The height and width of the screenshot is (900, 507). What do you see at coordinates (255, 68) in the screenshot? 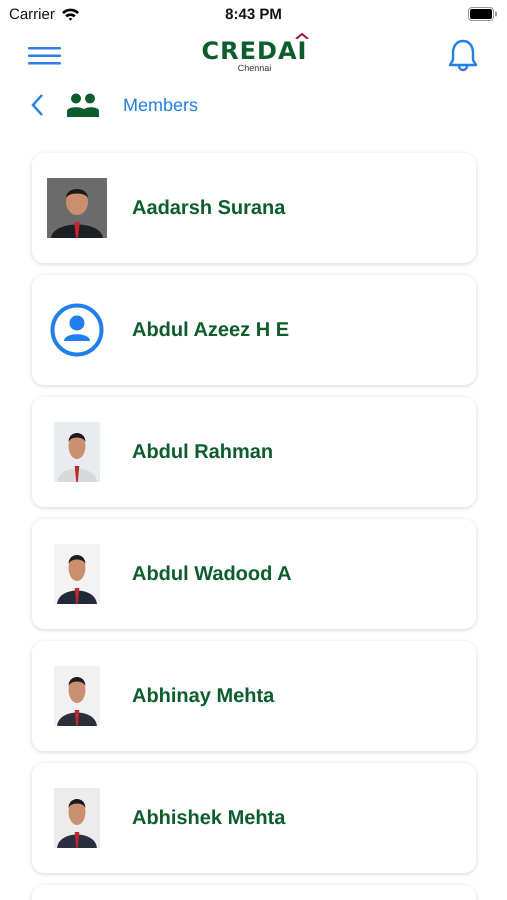
I see `logo-subtitle: Chennai` at bounding box center [255, 68].